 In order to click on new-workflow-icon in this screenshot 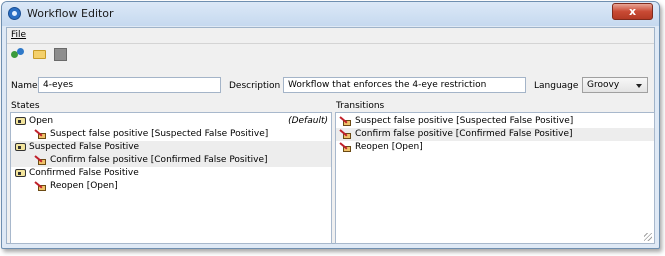, I will do `click(18, 54)`.